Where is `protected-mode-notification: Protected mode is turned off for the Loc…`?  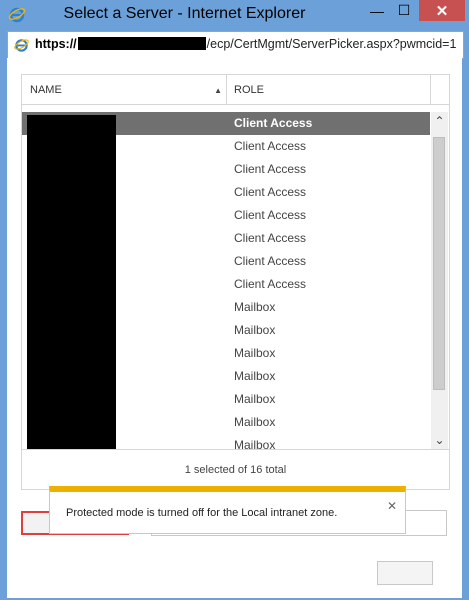 protected-mode-notification: Protected mode is turned off for the Loc… is located at coordinates (227, 510).